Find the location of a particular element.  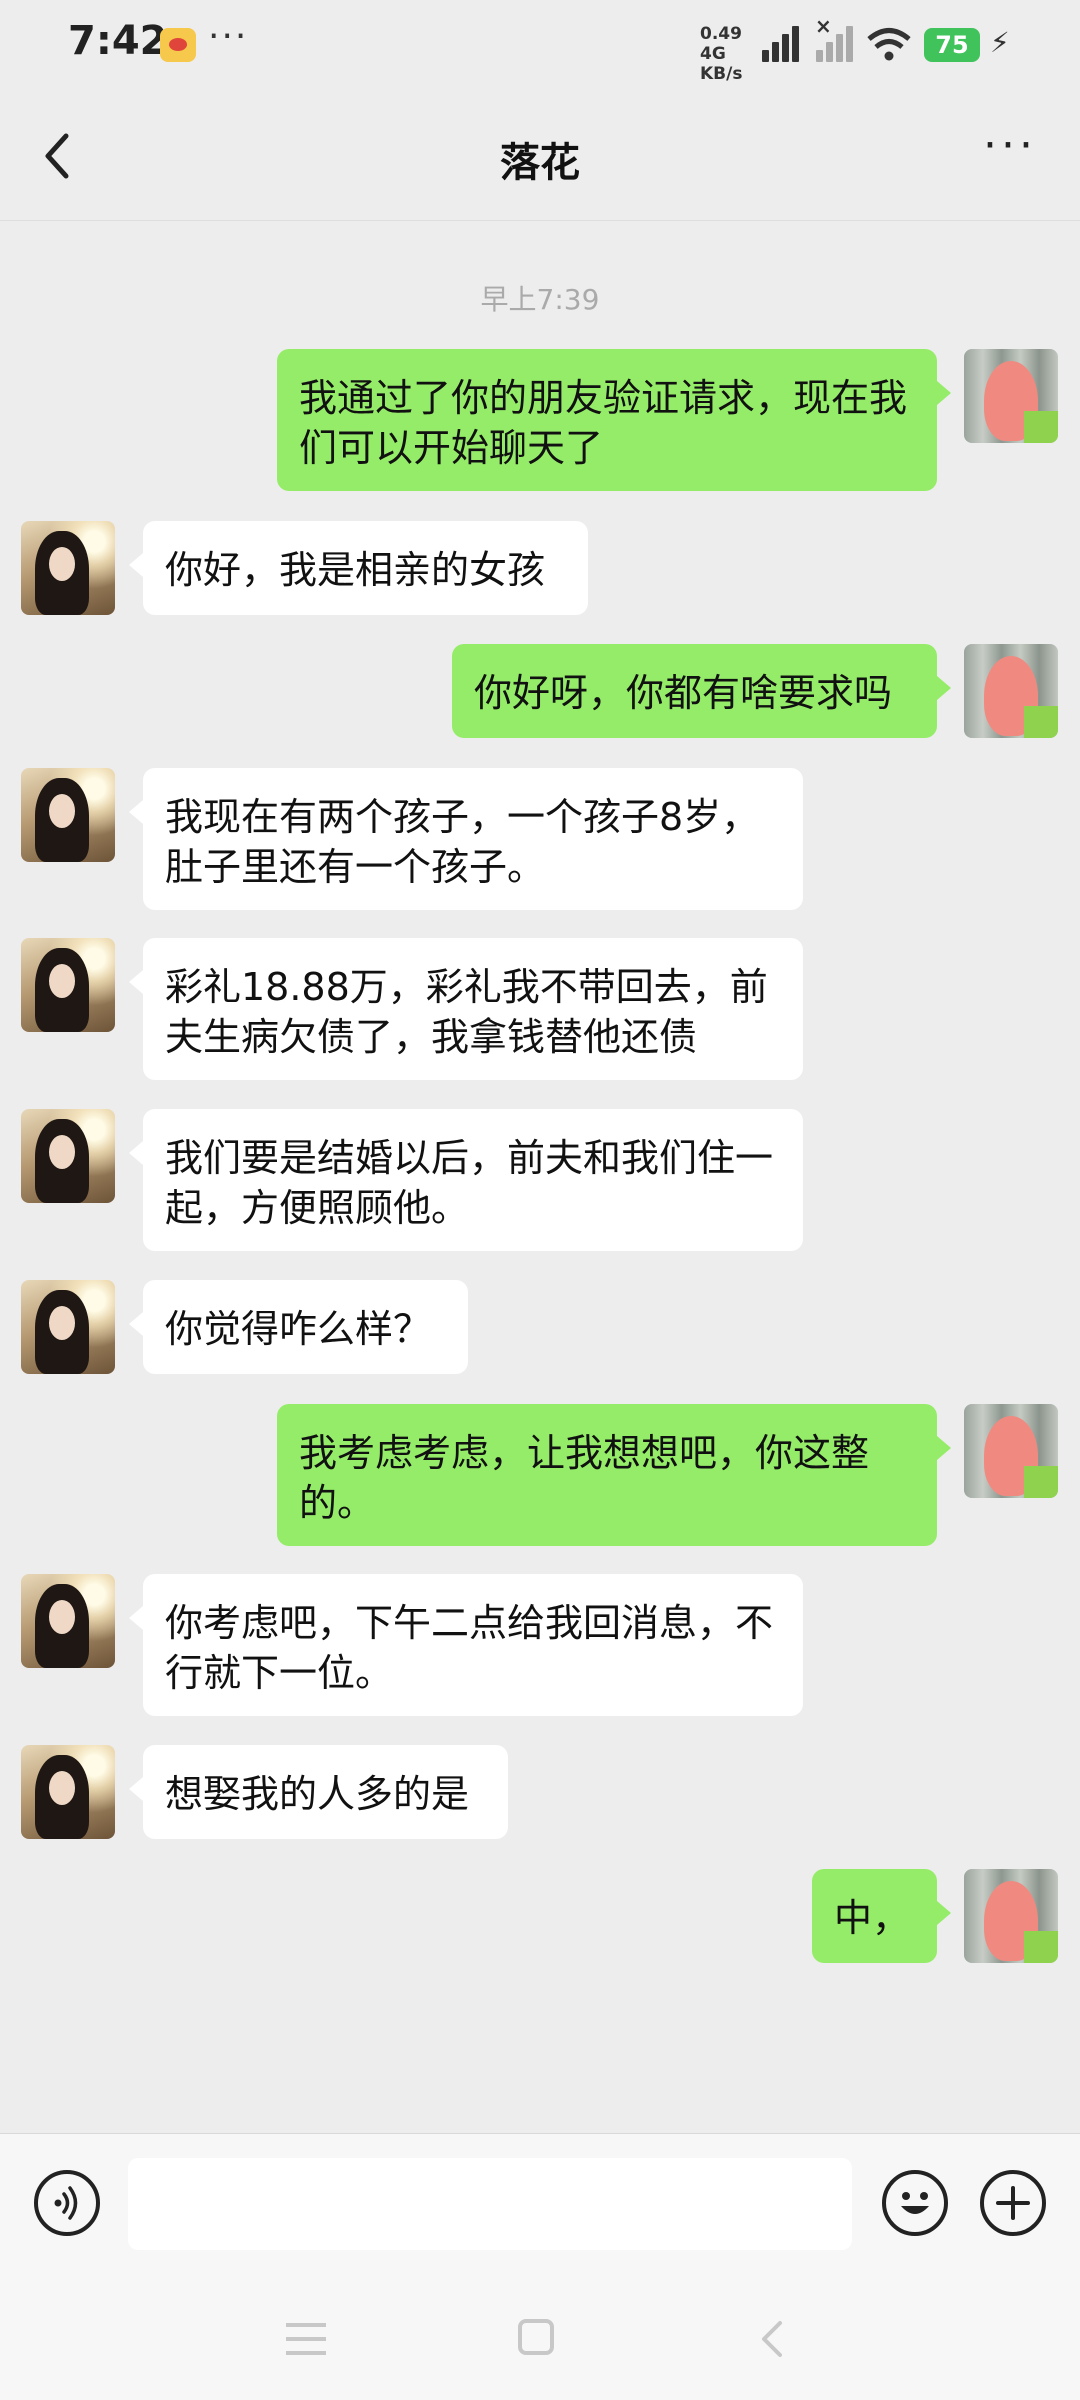

network-type: 4G is located at coordinates (713, 54).